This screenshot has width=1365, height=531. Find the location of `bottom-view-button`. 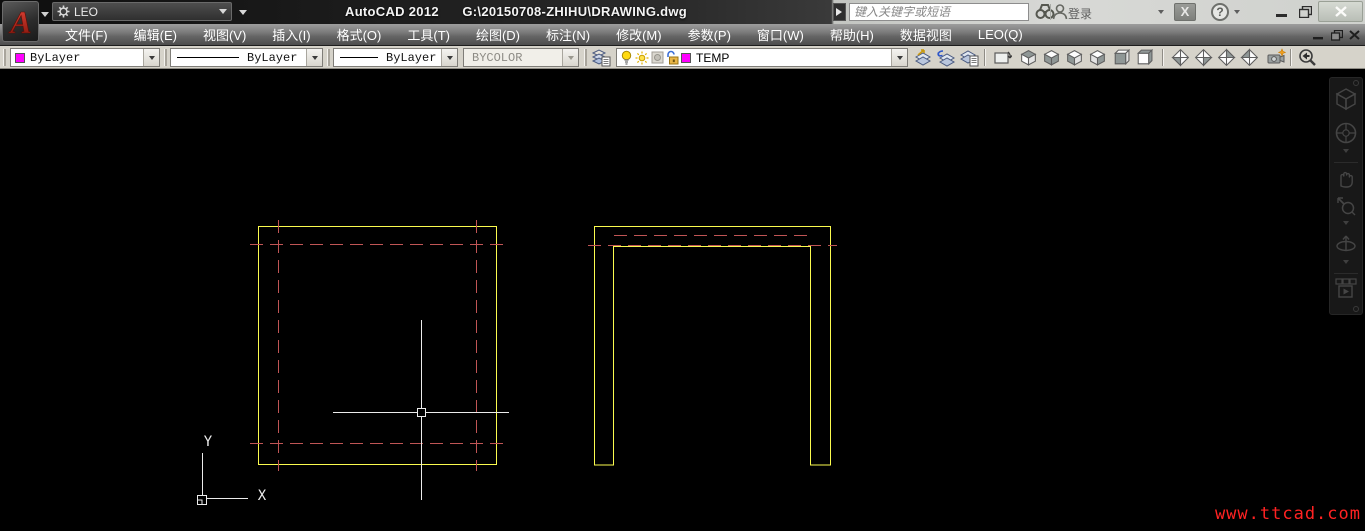

bottom-view-button is located at coordinates (1051, 57).